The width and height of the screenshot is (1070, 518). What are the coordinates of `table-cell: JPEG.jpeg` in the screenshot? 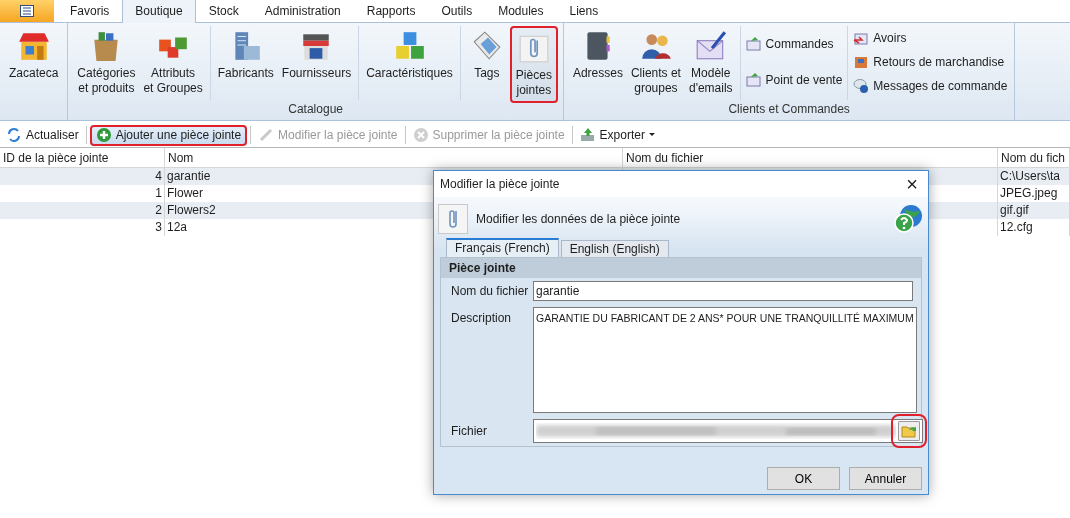 It's located at (1034, 193).